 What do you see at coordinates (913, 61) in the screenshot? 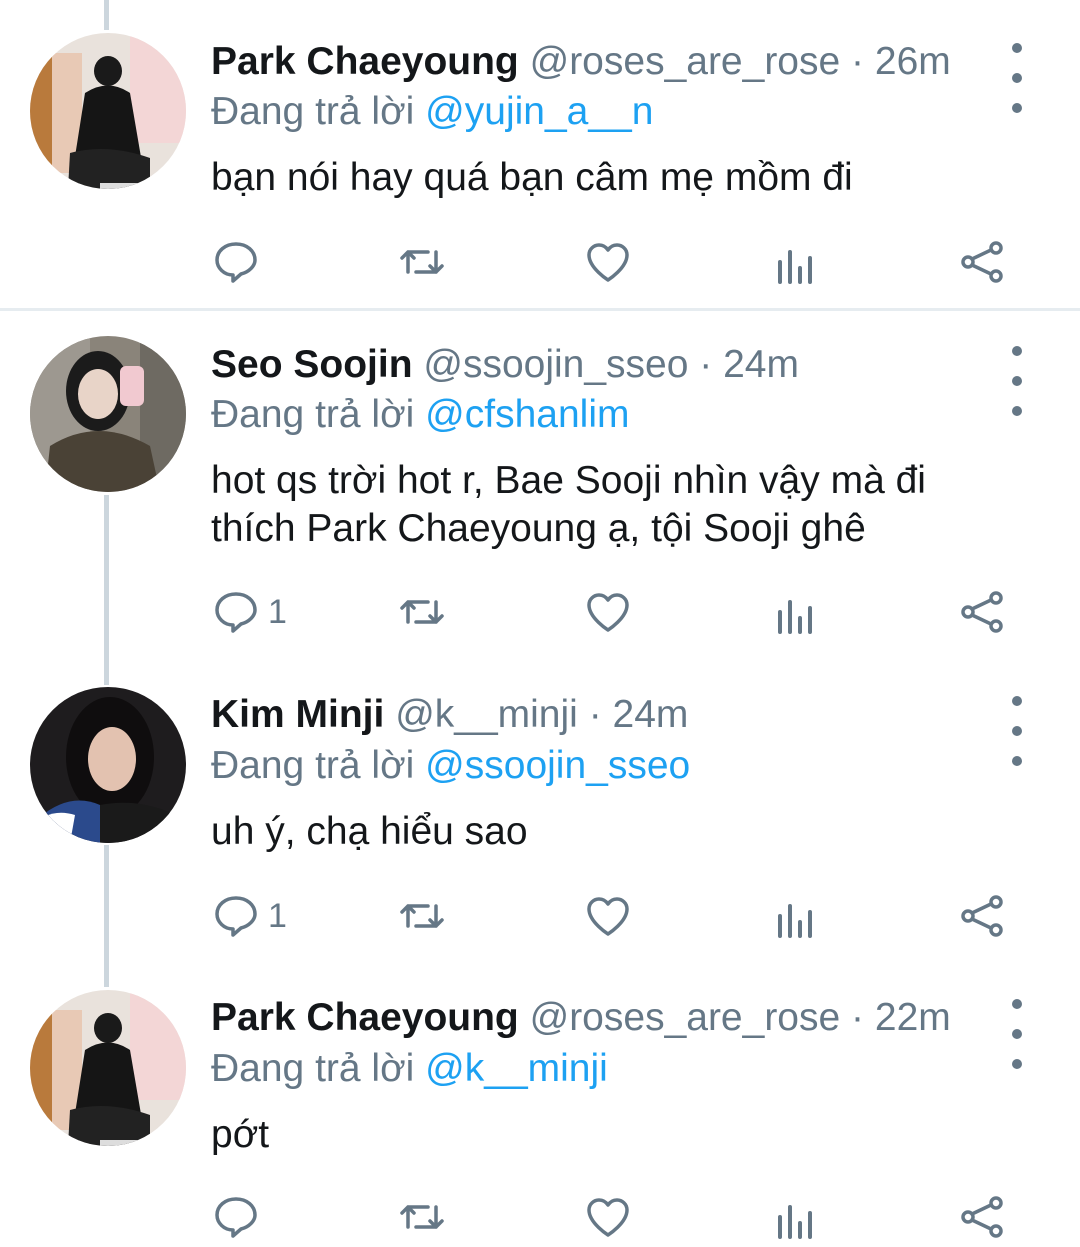
I see `timestamp: 26m` at bounding box center [913, 61].